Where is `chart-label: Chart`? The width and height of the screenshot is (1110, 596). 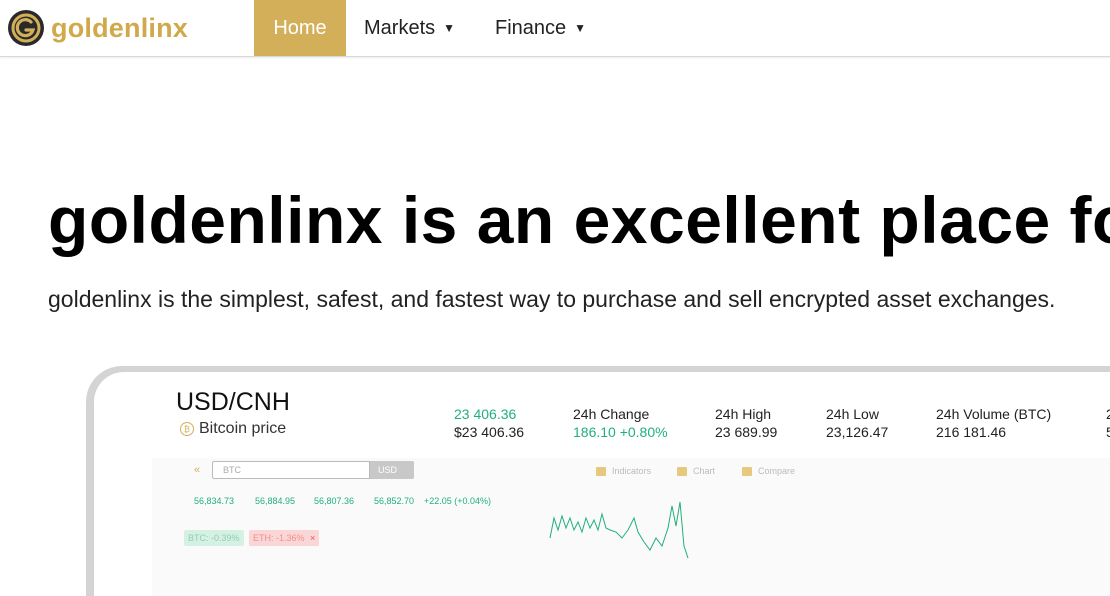
chart-label: Chart is located at coordinates (704, 471).